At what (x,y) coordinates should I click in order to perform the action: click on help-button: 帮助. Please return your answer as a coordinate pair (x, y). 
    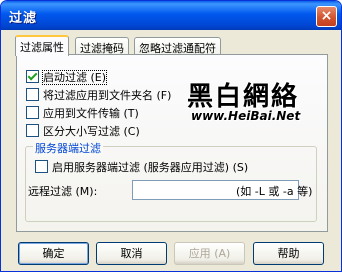
    Looking at the image, I should click on (288, 253).